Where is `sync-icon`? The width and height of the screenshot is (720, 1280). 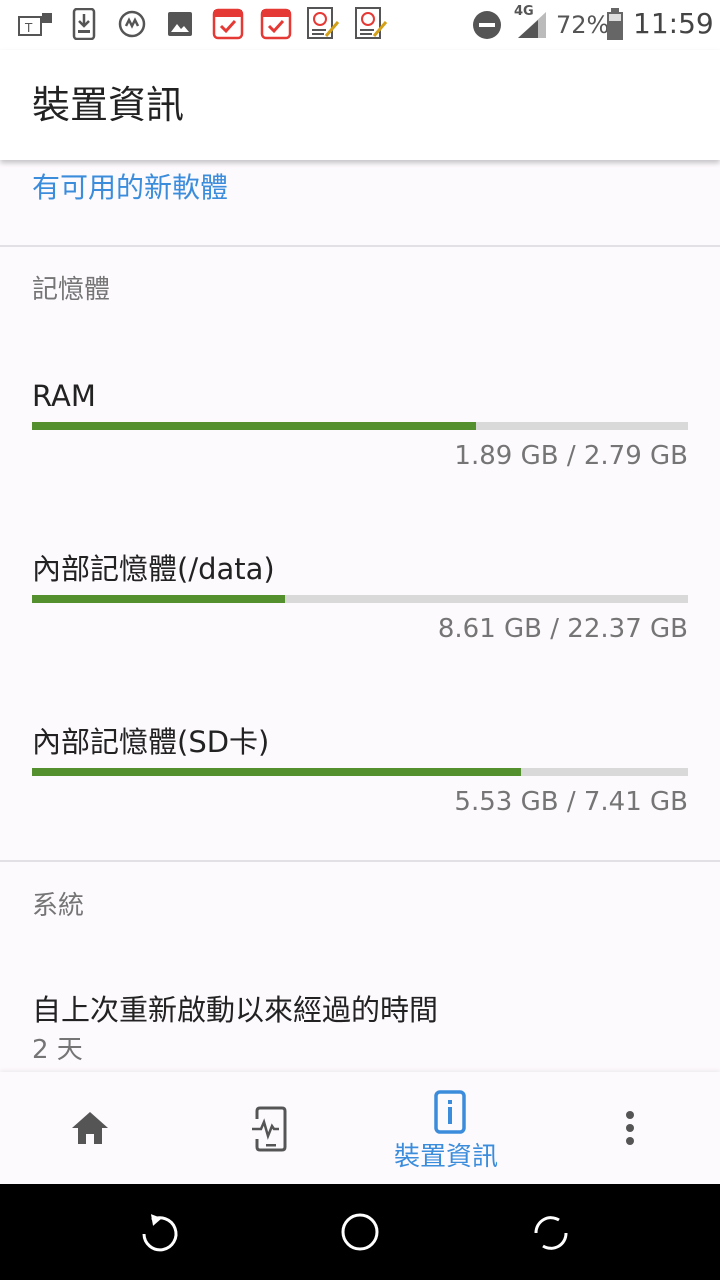
sync-icon is located at coordinates (132, 26).